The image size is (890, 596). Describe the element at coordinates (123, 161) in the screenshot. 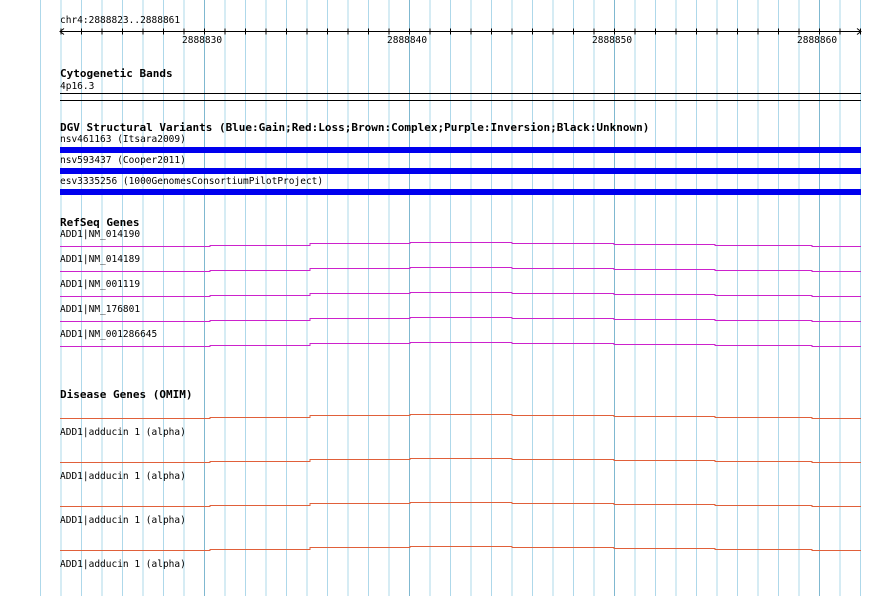

I see `dgv-feature-label: nsv593437 (Cooper2011)` at that location.